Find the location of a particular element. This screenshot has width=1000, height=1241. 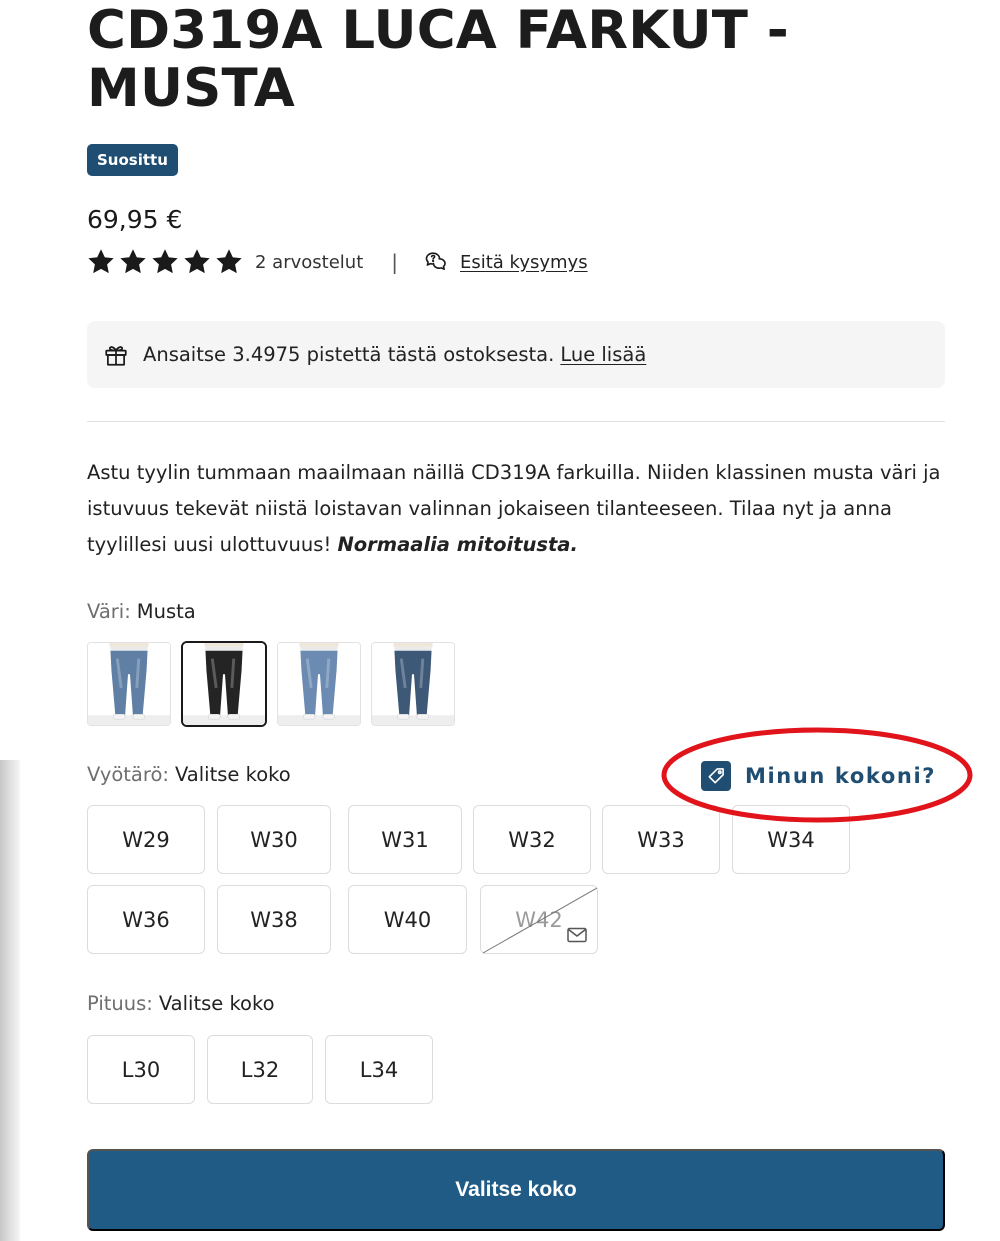

size-label: W40 is located at coordinates (407, 919).